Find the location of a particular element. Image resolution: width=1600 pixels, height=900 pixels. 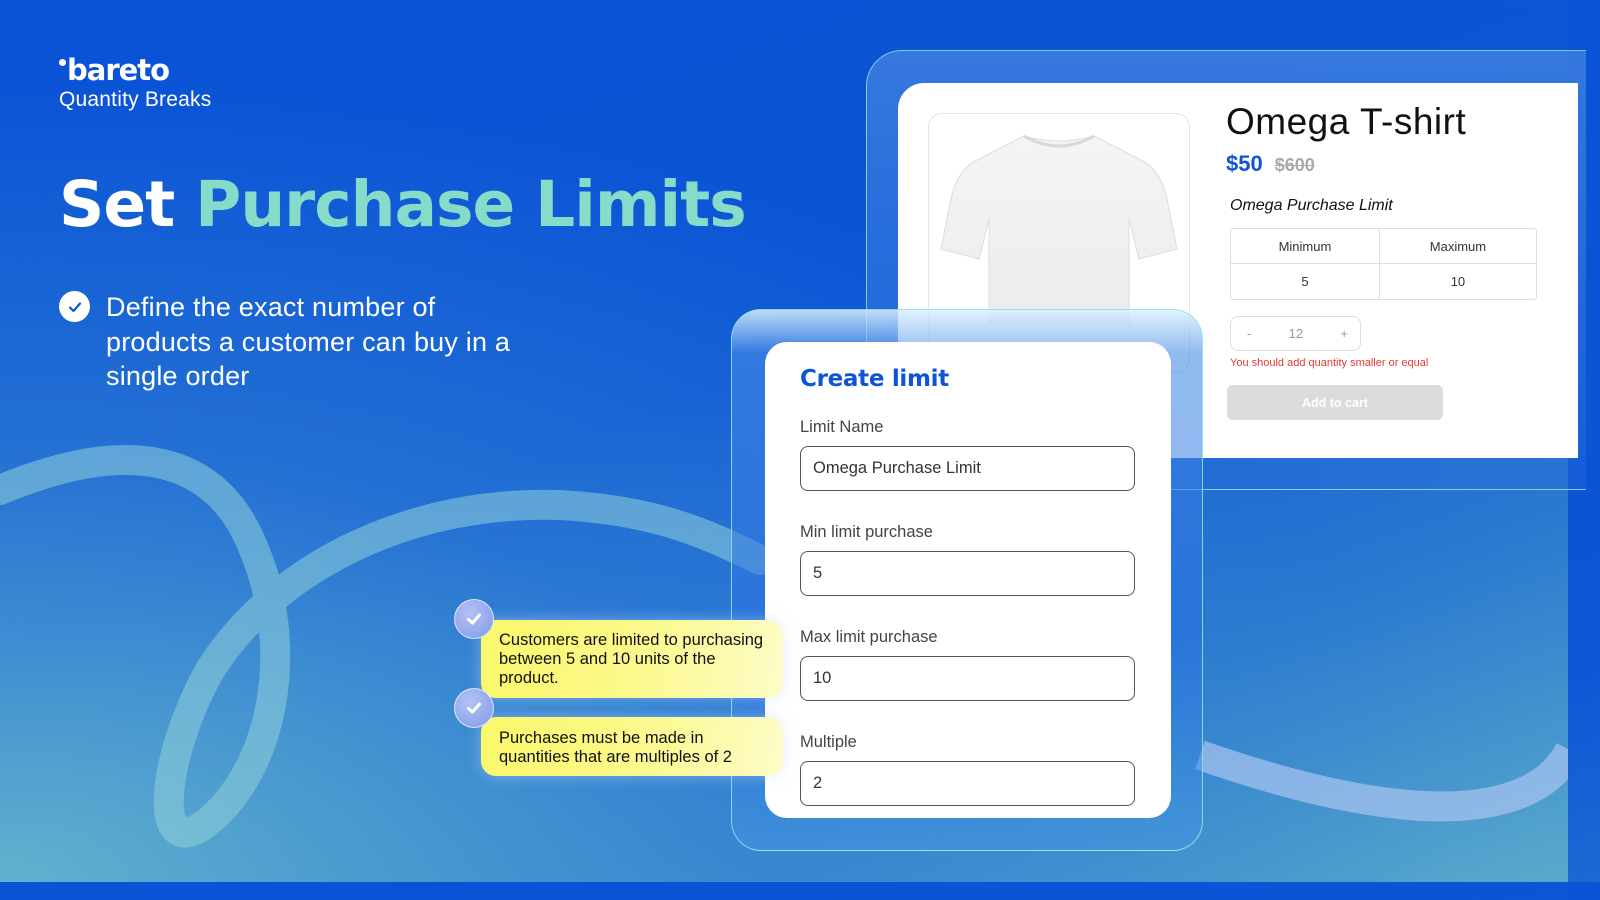

product-name: Quantity Breaks is located at coordinates (135, 99).